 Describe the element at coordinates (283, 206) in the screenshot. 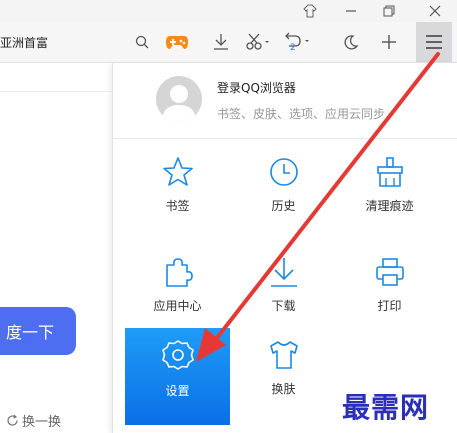

I see `menu-item-label: 历史` at that location.